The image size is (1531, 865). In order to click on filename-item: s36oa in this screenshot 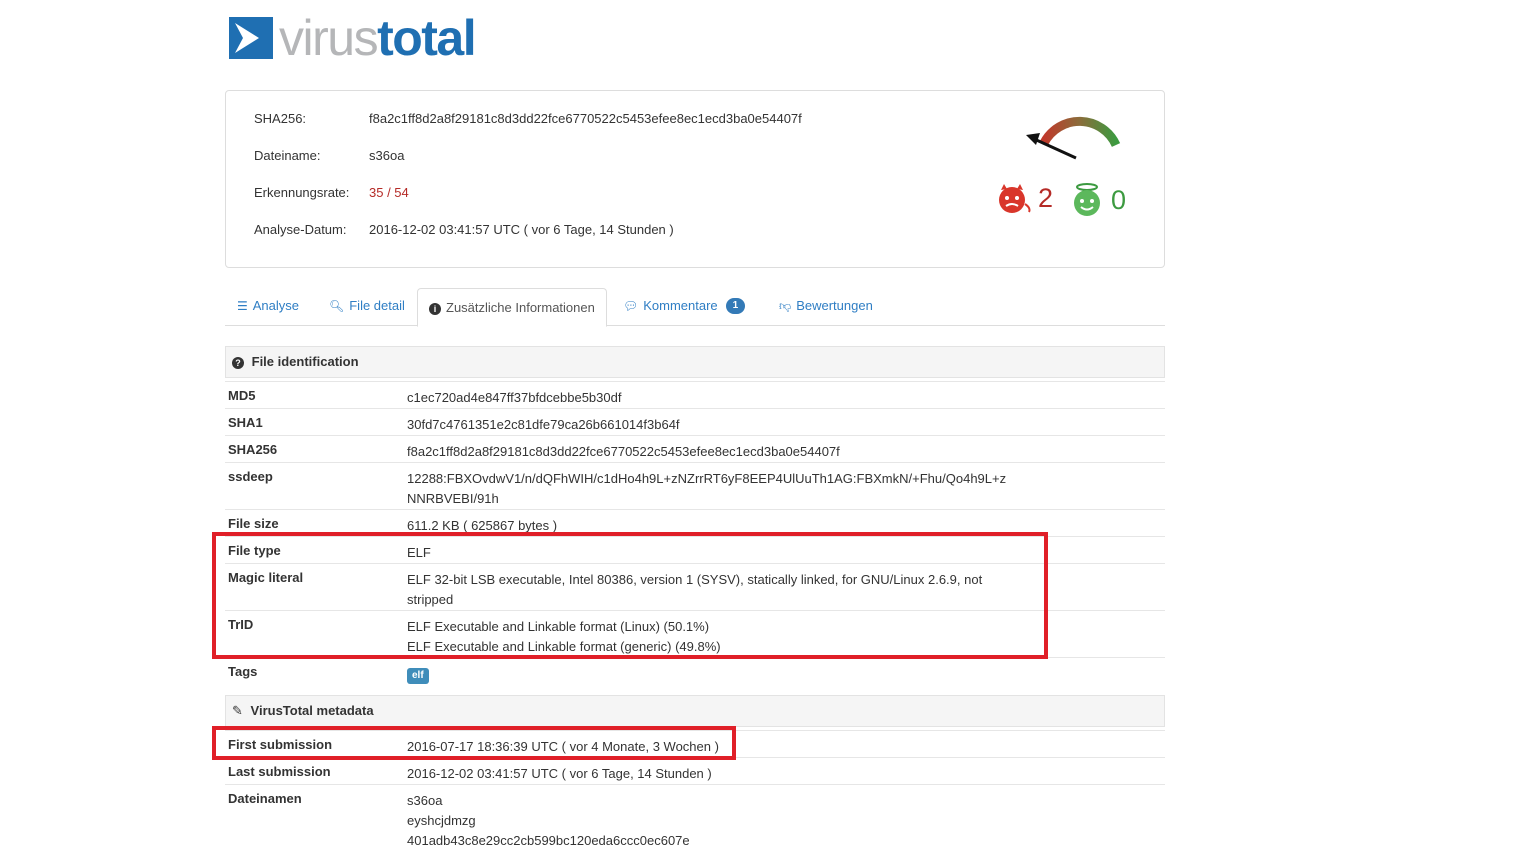, I will do `click(425, 800)`.